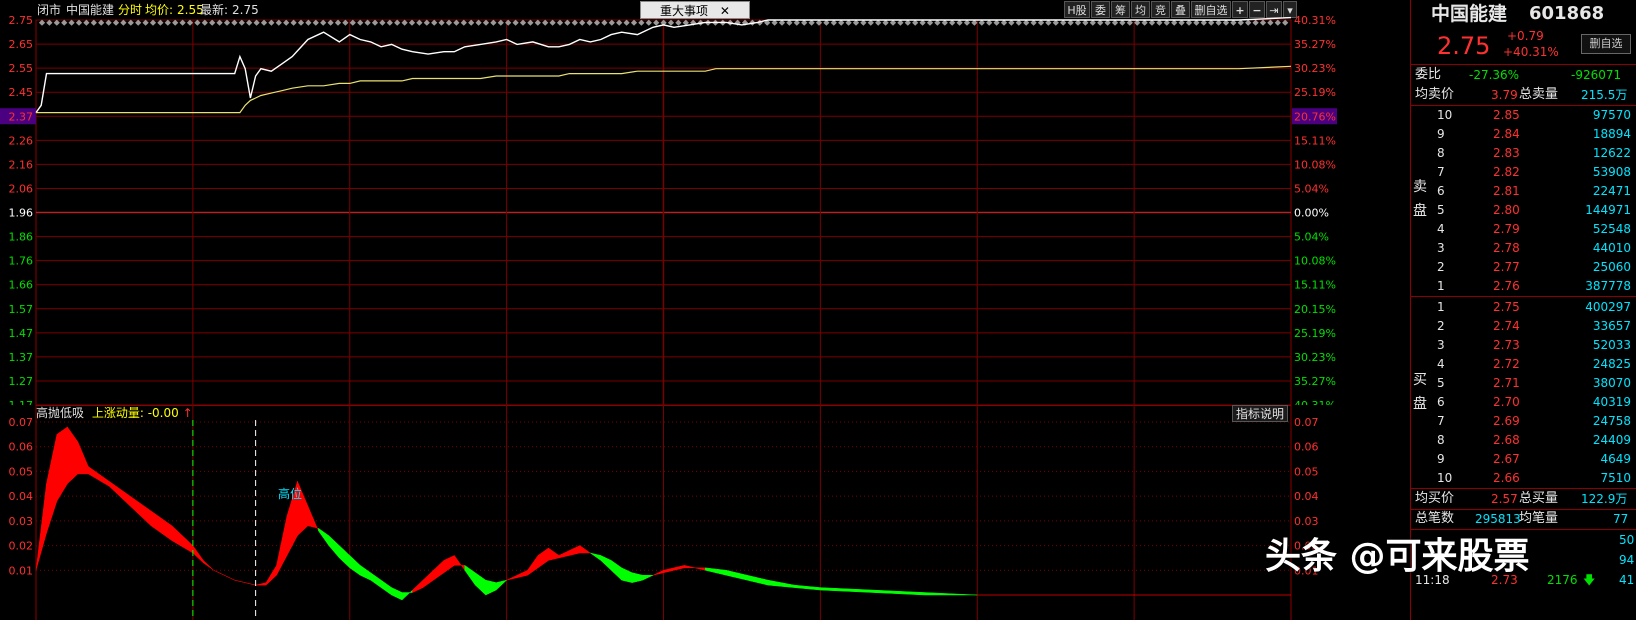  Describe the element at coordinates (1523, 172) in the screenshot. I see `sell-level-row: 7 2.82 53908` at that location.